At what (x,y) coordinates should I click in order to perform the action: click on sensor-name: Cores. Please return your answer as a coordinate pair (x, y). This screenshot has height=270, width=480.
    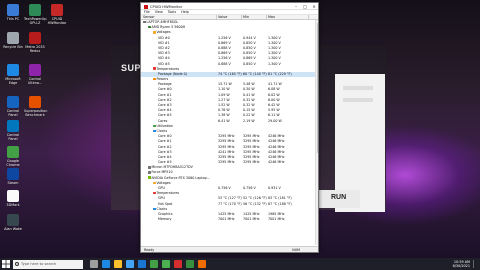
    Looking at the image, I should click on (163, 120).